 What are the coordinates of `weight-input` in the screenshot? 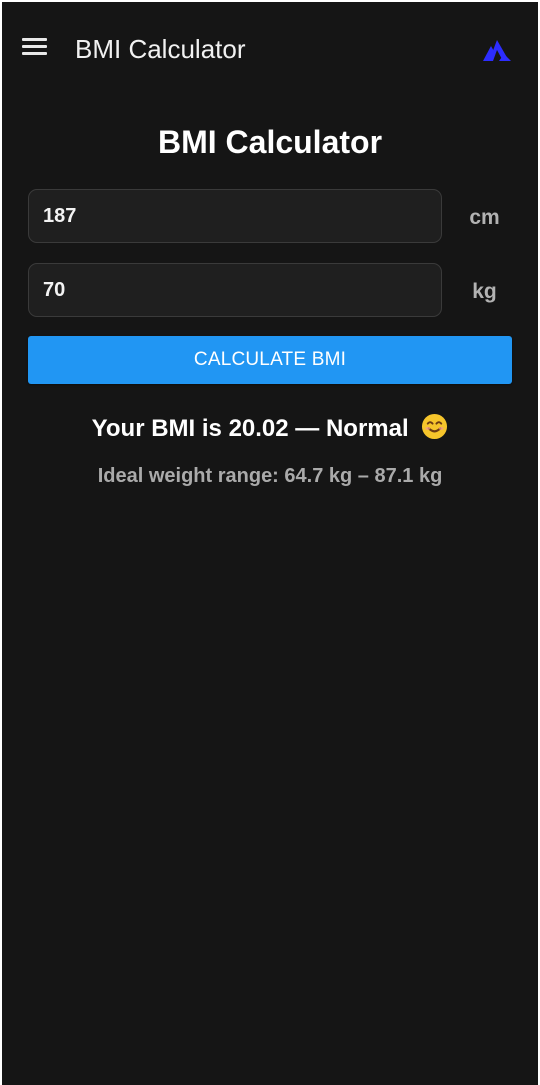 It's located at (235, 290).